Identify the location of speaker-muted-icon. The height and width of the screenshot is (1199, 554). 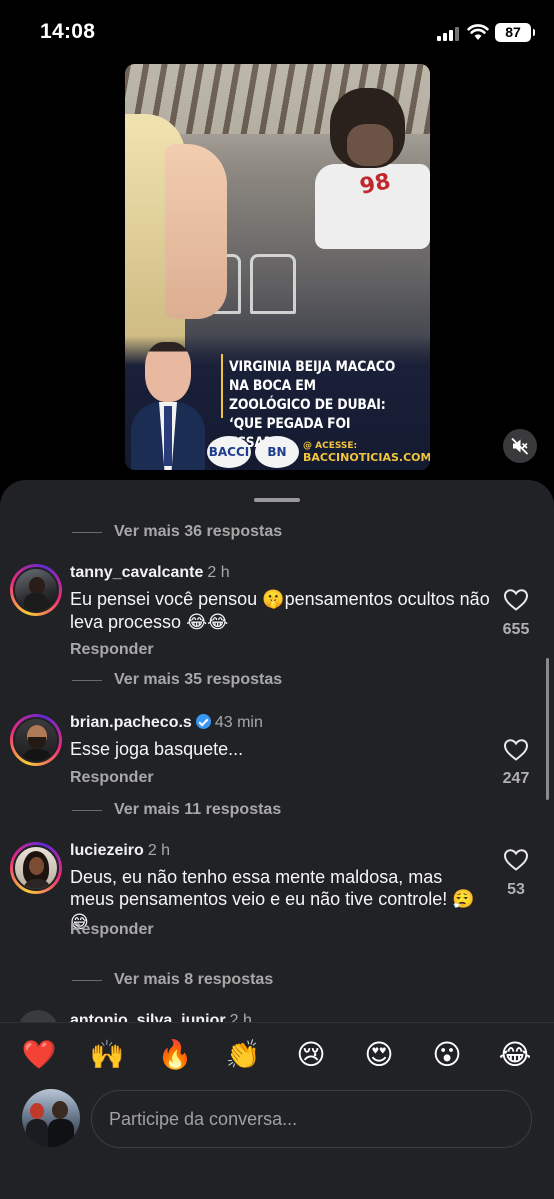
(519, 446).